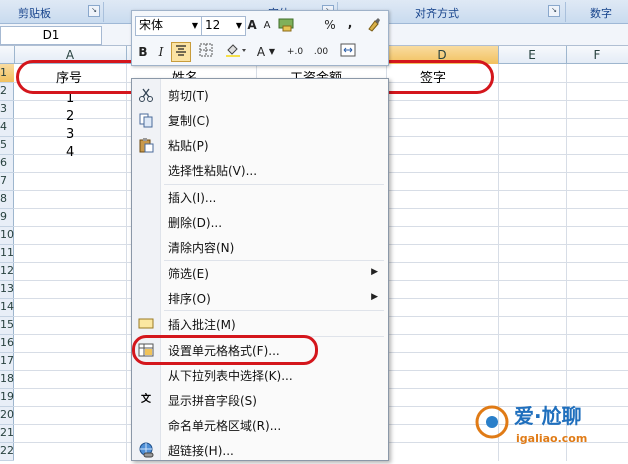  What do you see at coordinates (34, 13) in the screenshot?
I see `ribbon-group-clipboard: 剪贴板` at bounding box center [34, 13].